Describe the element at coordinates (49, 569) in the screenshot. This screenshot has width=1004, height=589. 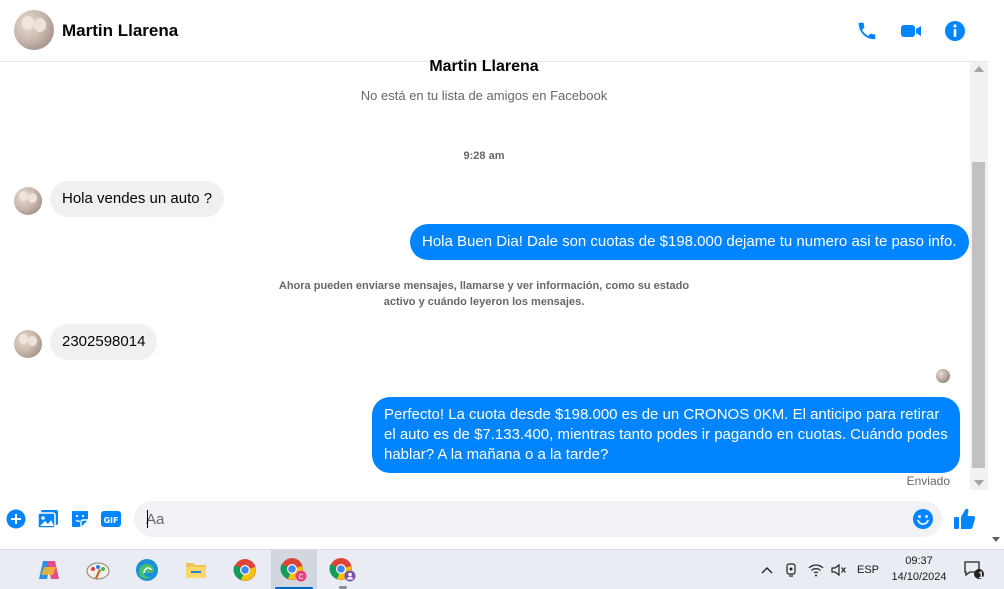
I see `copilot-icon` at that location.